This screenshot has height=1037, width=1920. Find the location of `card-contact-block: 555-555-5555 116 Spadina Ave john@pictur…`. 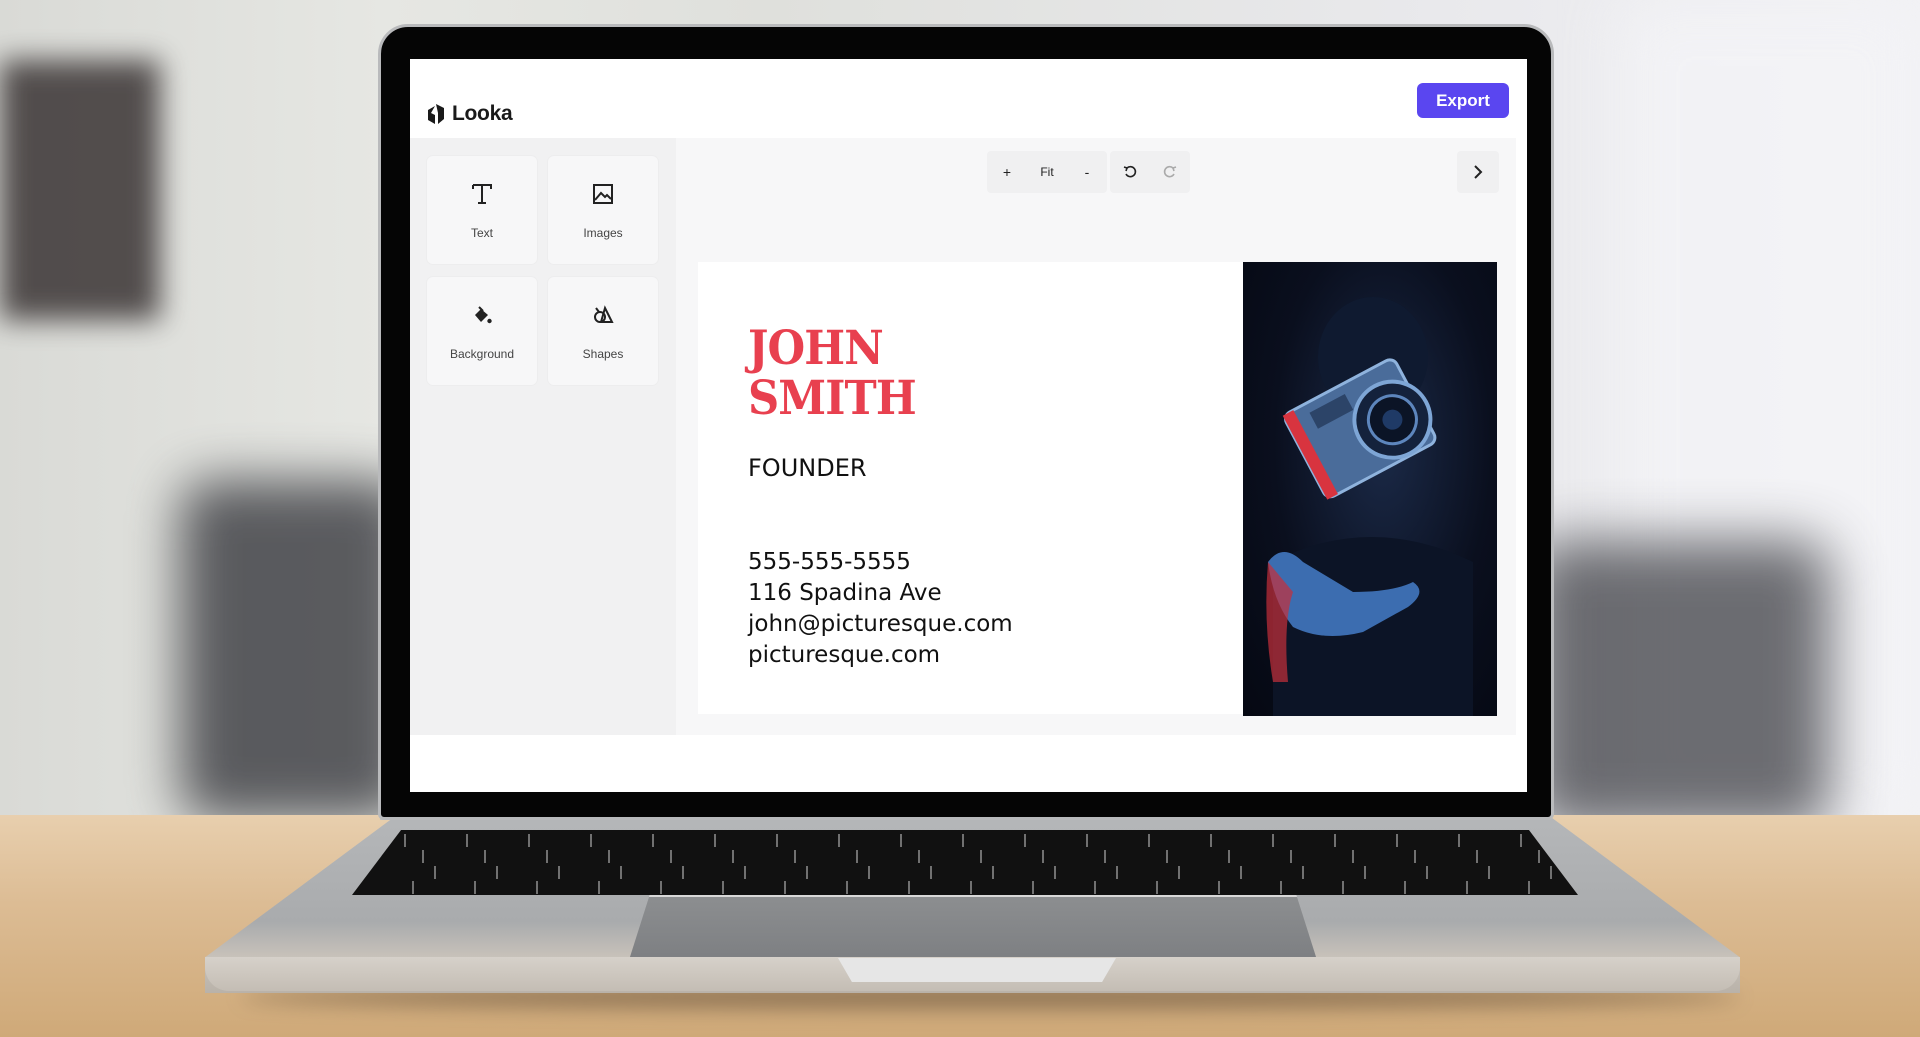

card-contact-block: 555-555-5555 116 Spadina Ave john@pictur… is located at coordinates (880, 609).